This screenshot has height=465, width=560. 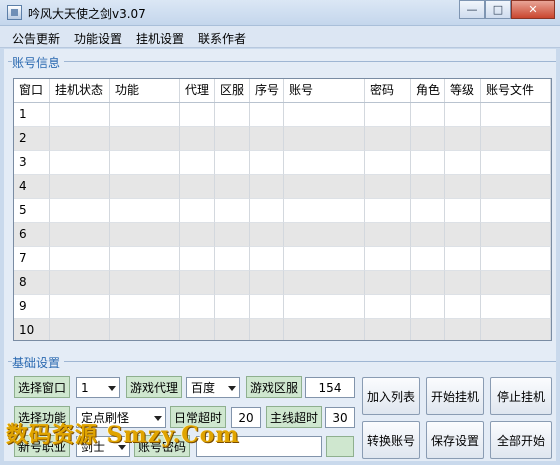 What do you see at coordinates (121, 417) in the screenshot?
I see `function-select: 定点刷怪` at bounding box center [121, 417].